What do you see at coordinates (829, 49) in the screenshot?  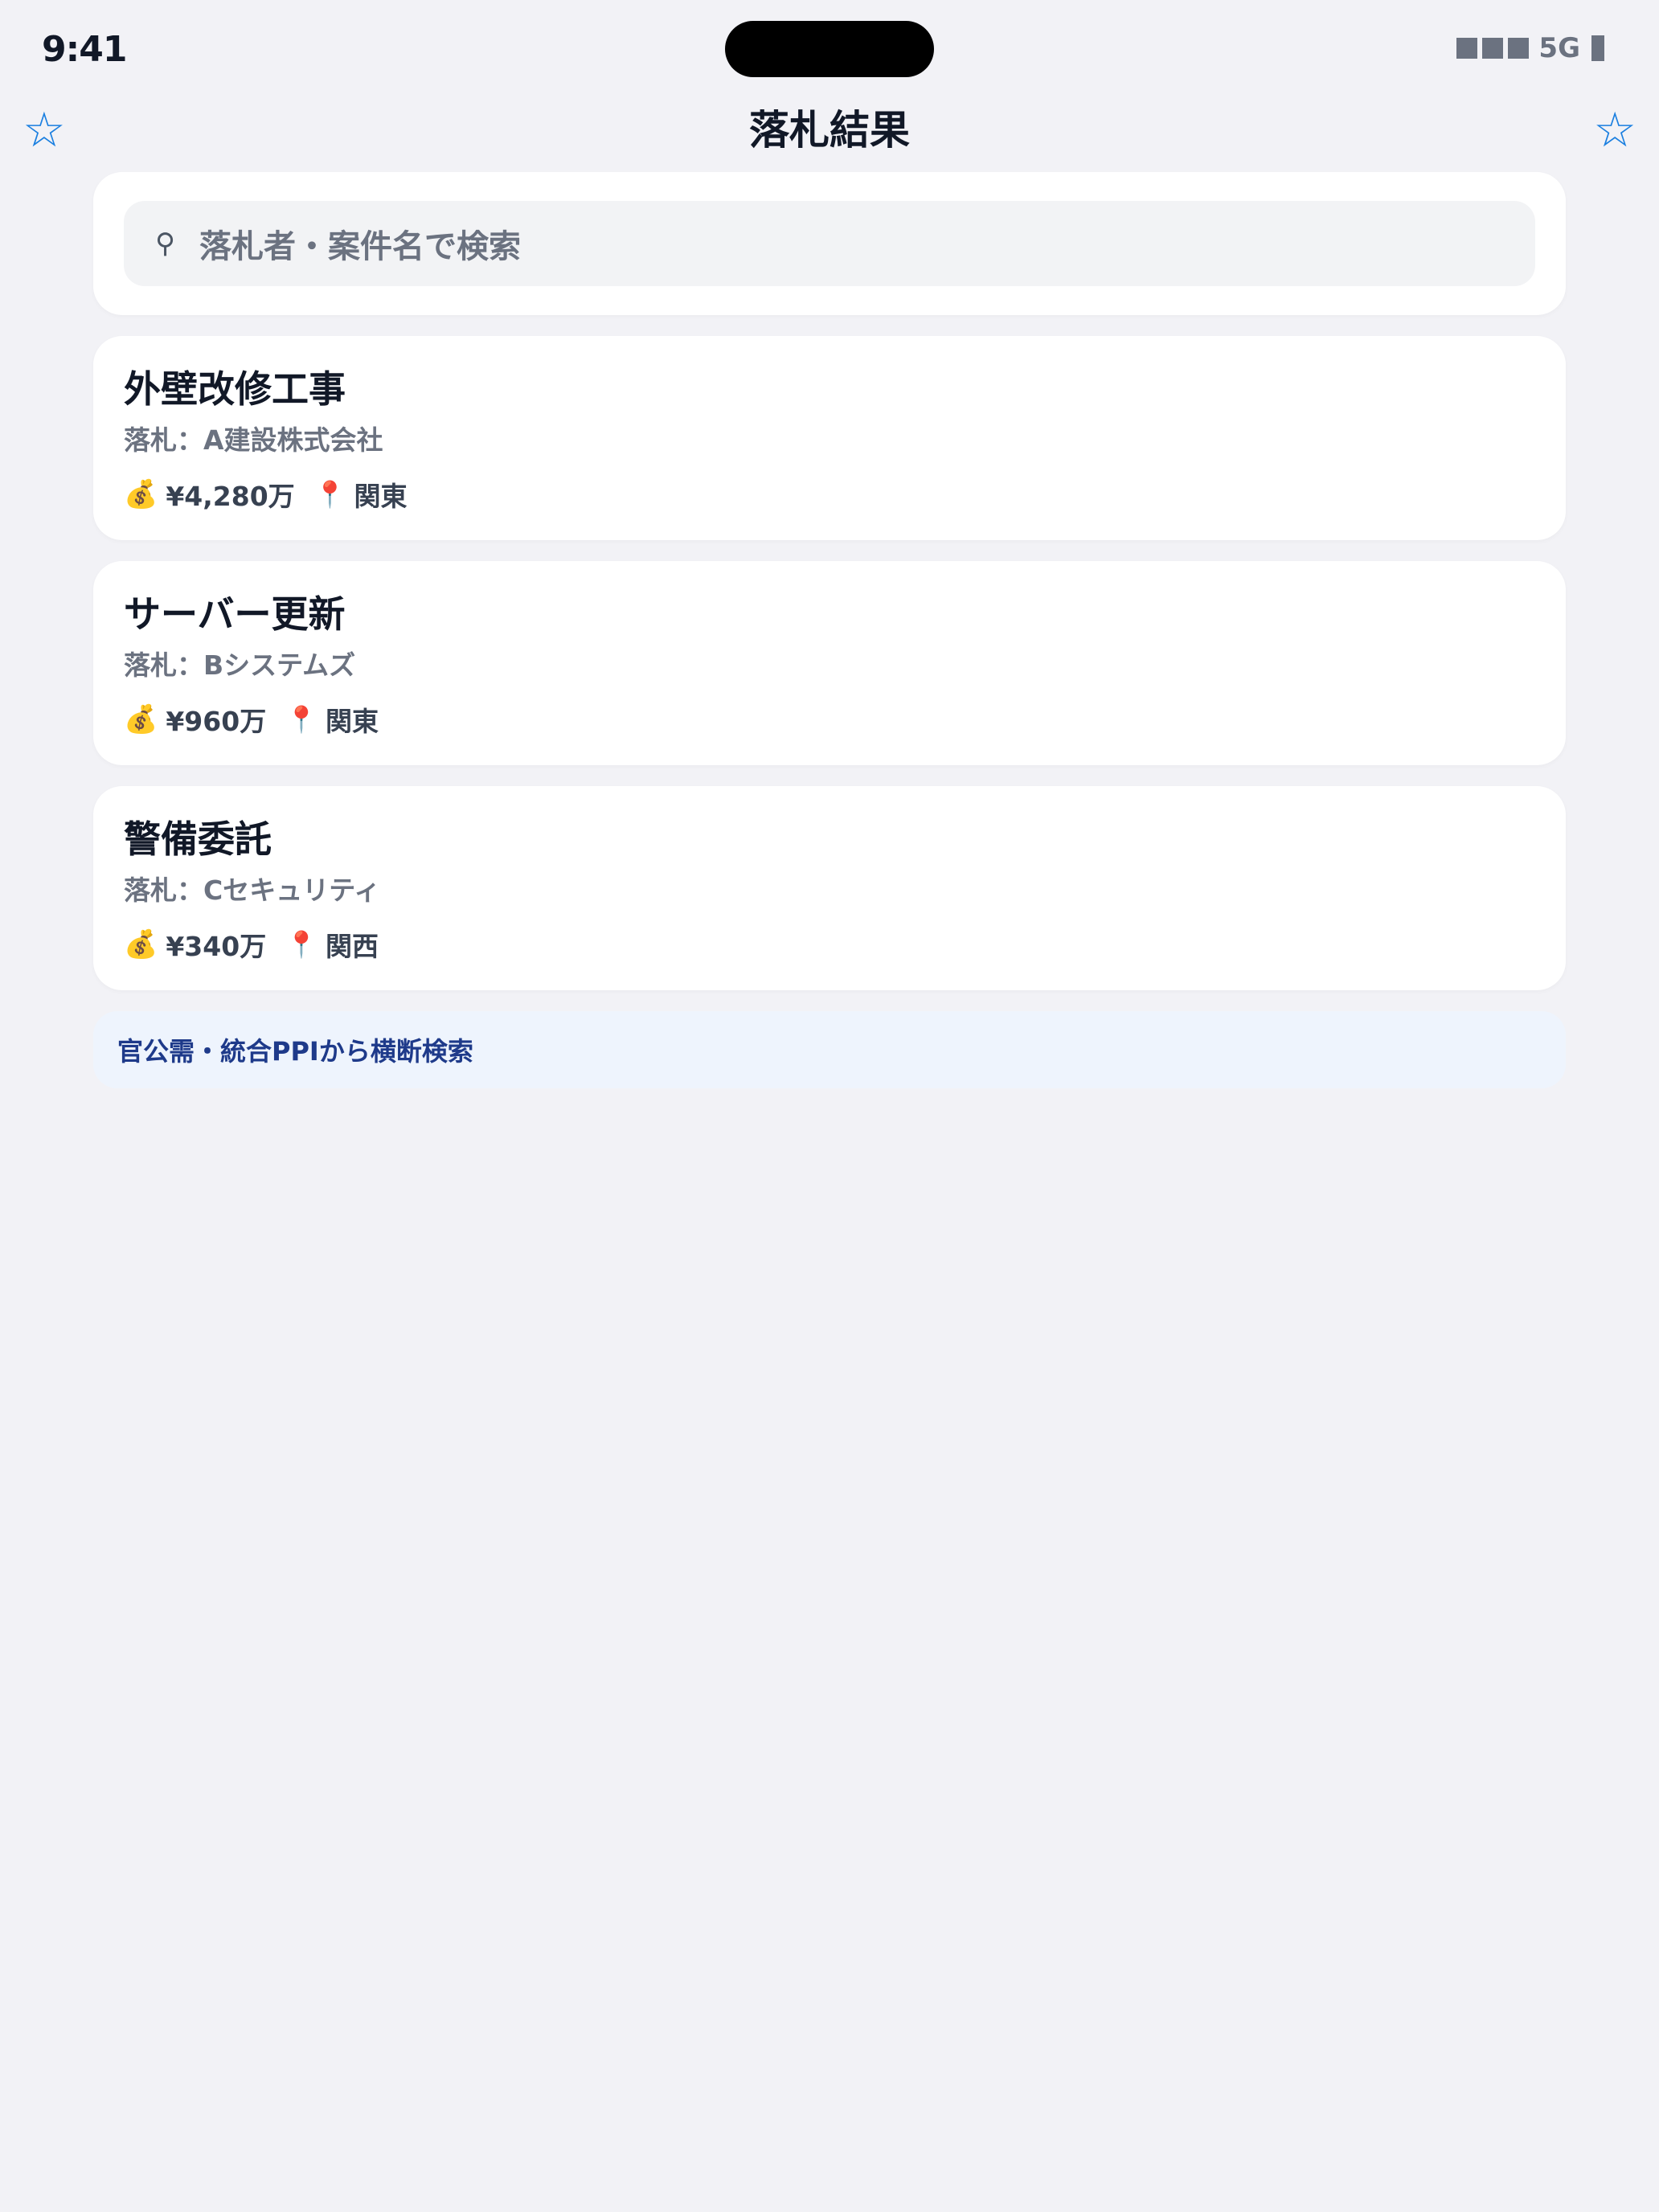 I see `dynamic-island` at bounding box center [829, 49].